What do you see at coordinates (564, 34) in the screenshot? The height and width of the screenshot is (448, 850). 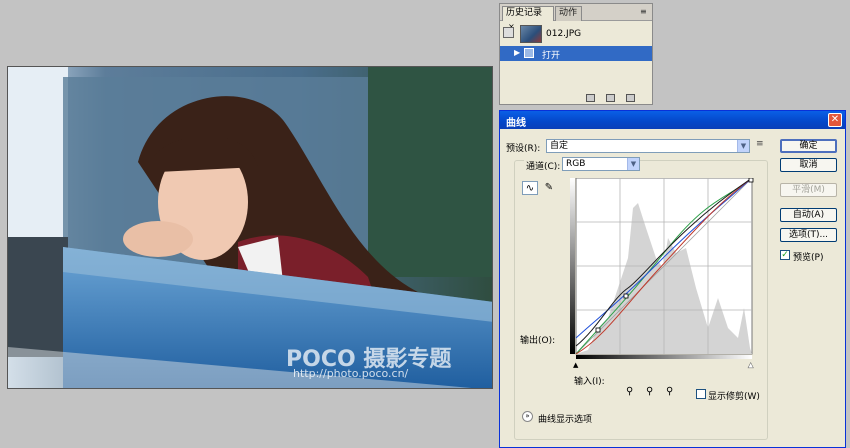 I see `snapshot-name: 012.JPG` at bounding box center [564, 34].